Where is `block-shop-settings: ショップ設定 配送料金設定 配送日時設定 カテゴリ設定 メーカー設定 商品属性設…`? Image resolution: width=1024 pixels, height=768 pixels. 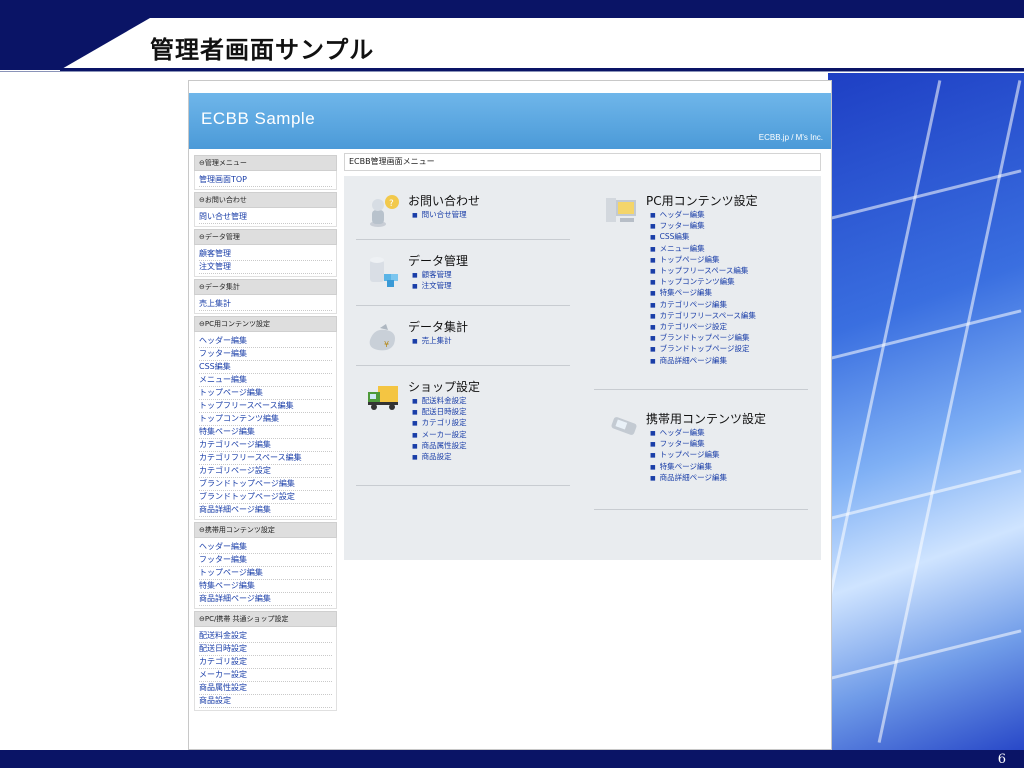 block-shop-settings: ショップ設定 配送料金設定 配送日時設定 カテゴリ設定 メーカー設定 商品属性設… is located at coordinates (463, 431).